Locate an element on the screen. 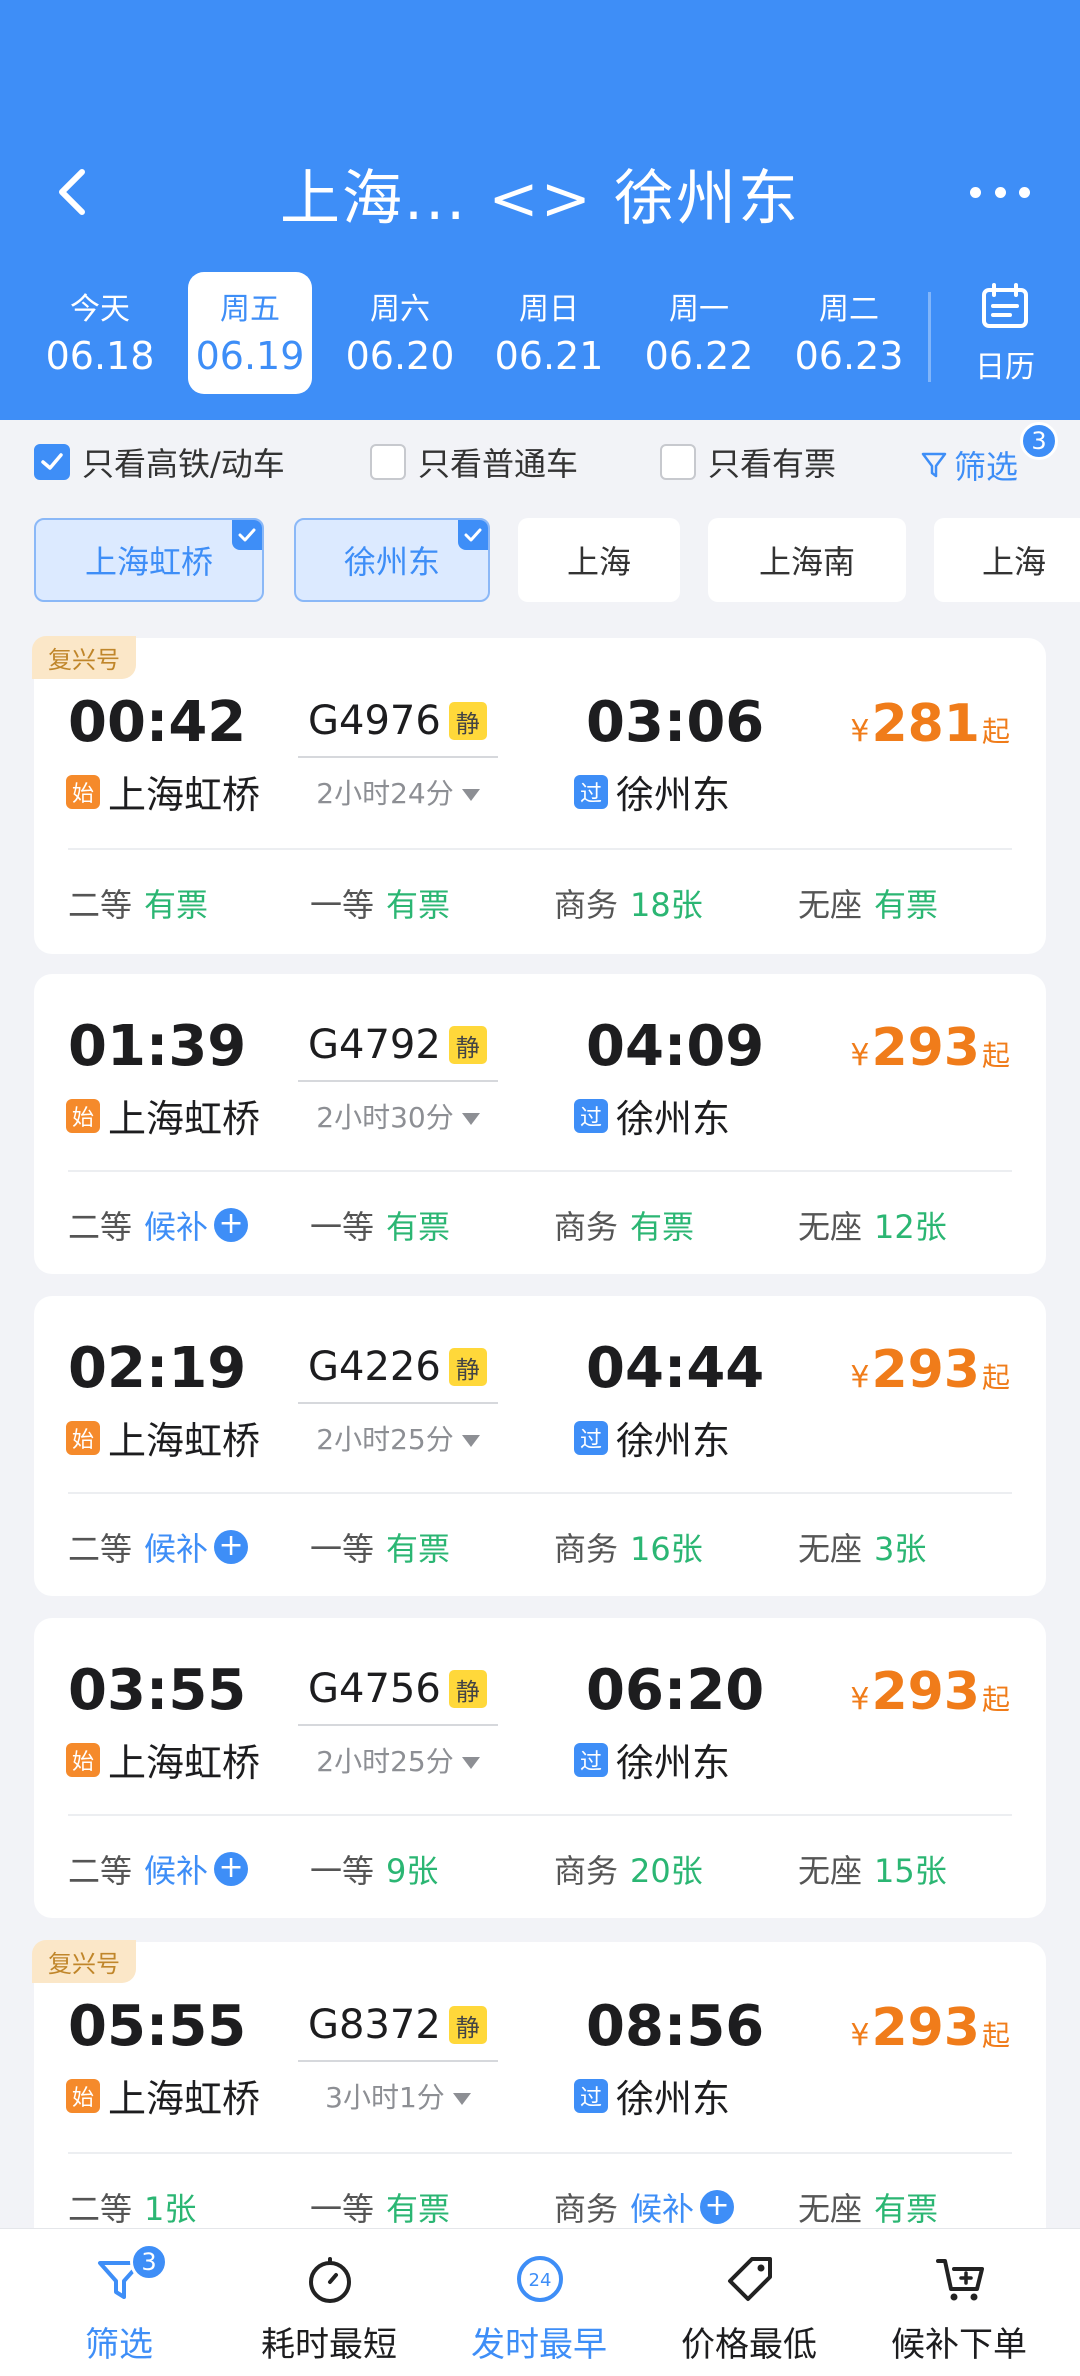 This screenshot has width=1080, height=2376. seat-class: 商务 is located at coordinates (586, 1549).